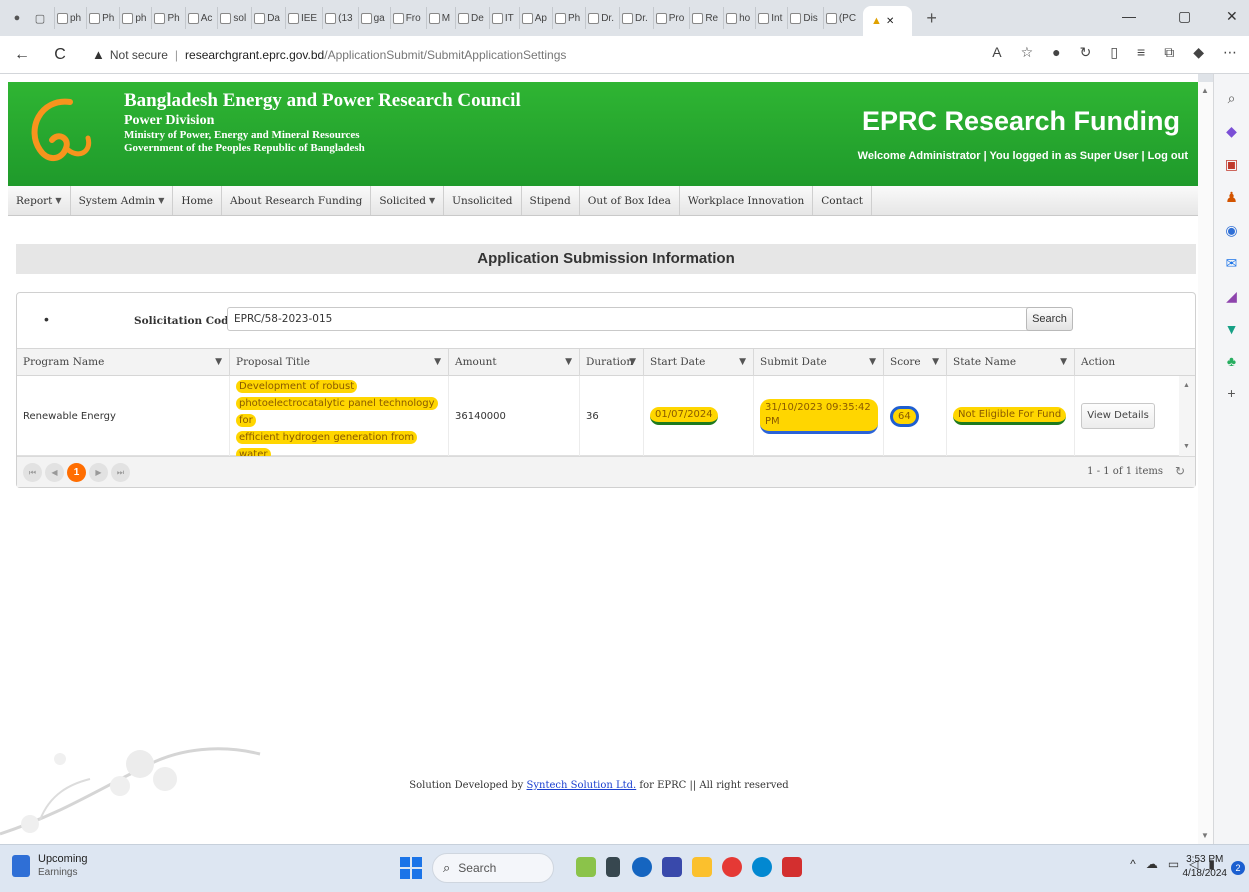  What do you see at coordinates (1198, 52) in the screenshot?
I see `copilot-icon: ◆` at bounding box center [1198, 52].